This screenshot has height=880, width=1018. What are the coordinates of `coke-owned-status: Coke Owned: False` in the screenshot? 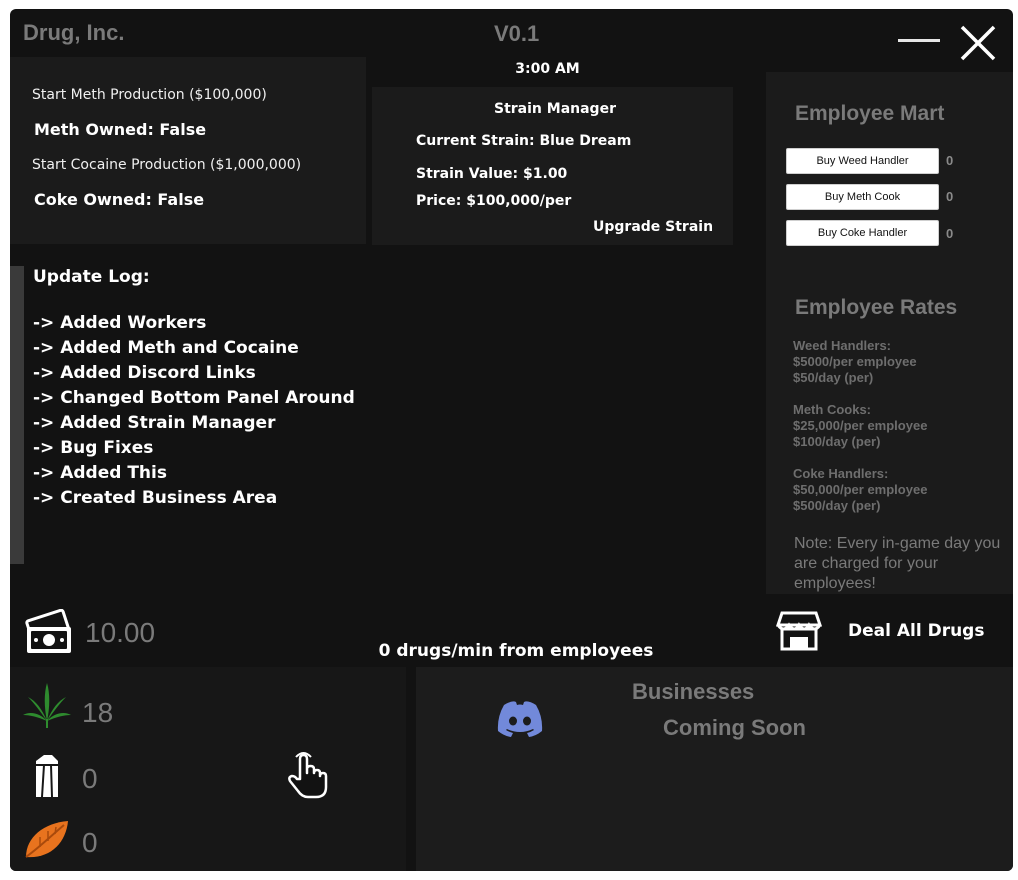 It's located at (119, 199).